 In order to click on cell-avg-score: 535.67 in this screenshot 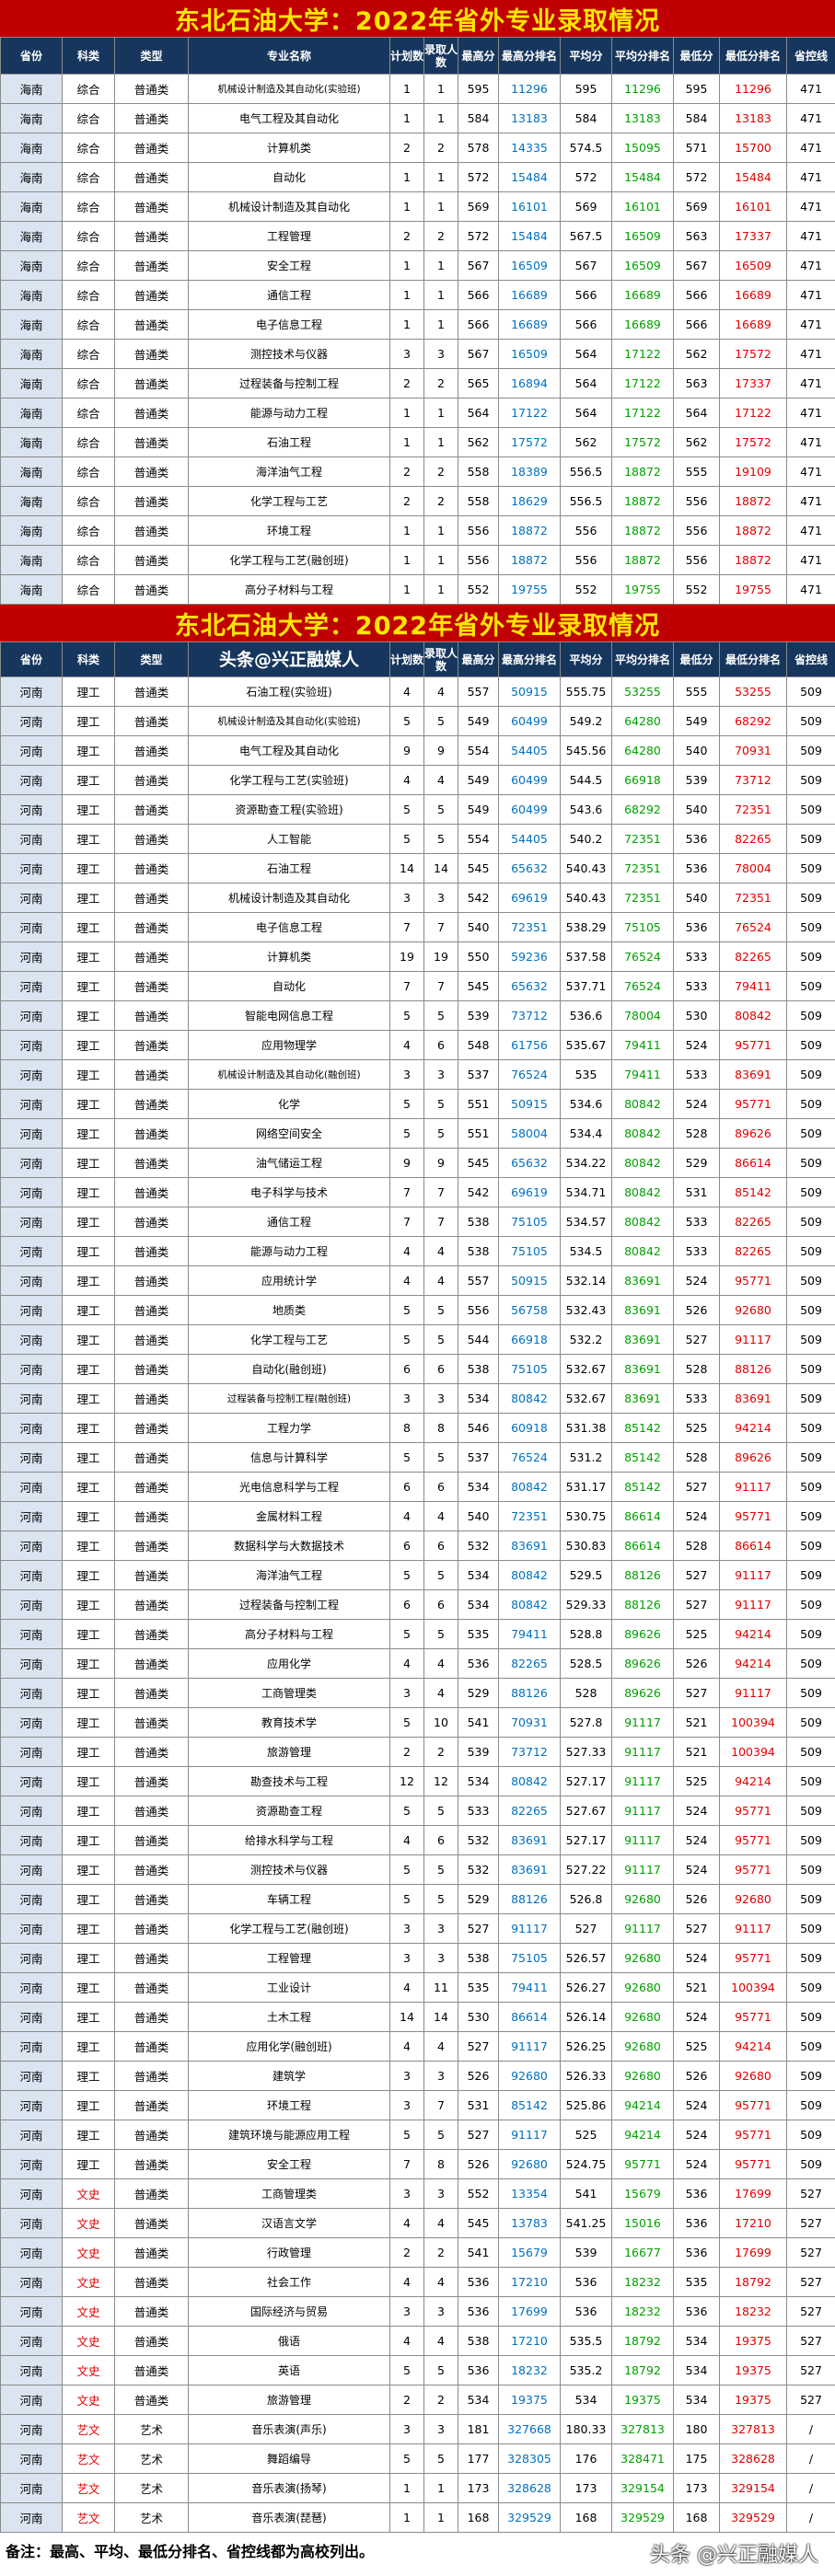, I will do `click(586, 1045)`.